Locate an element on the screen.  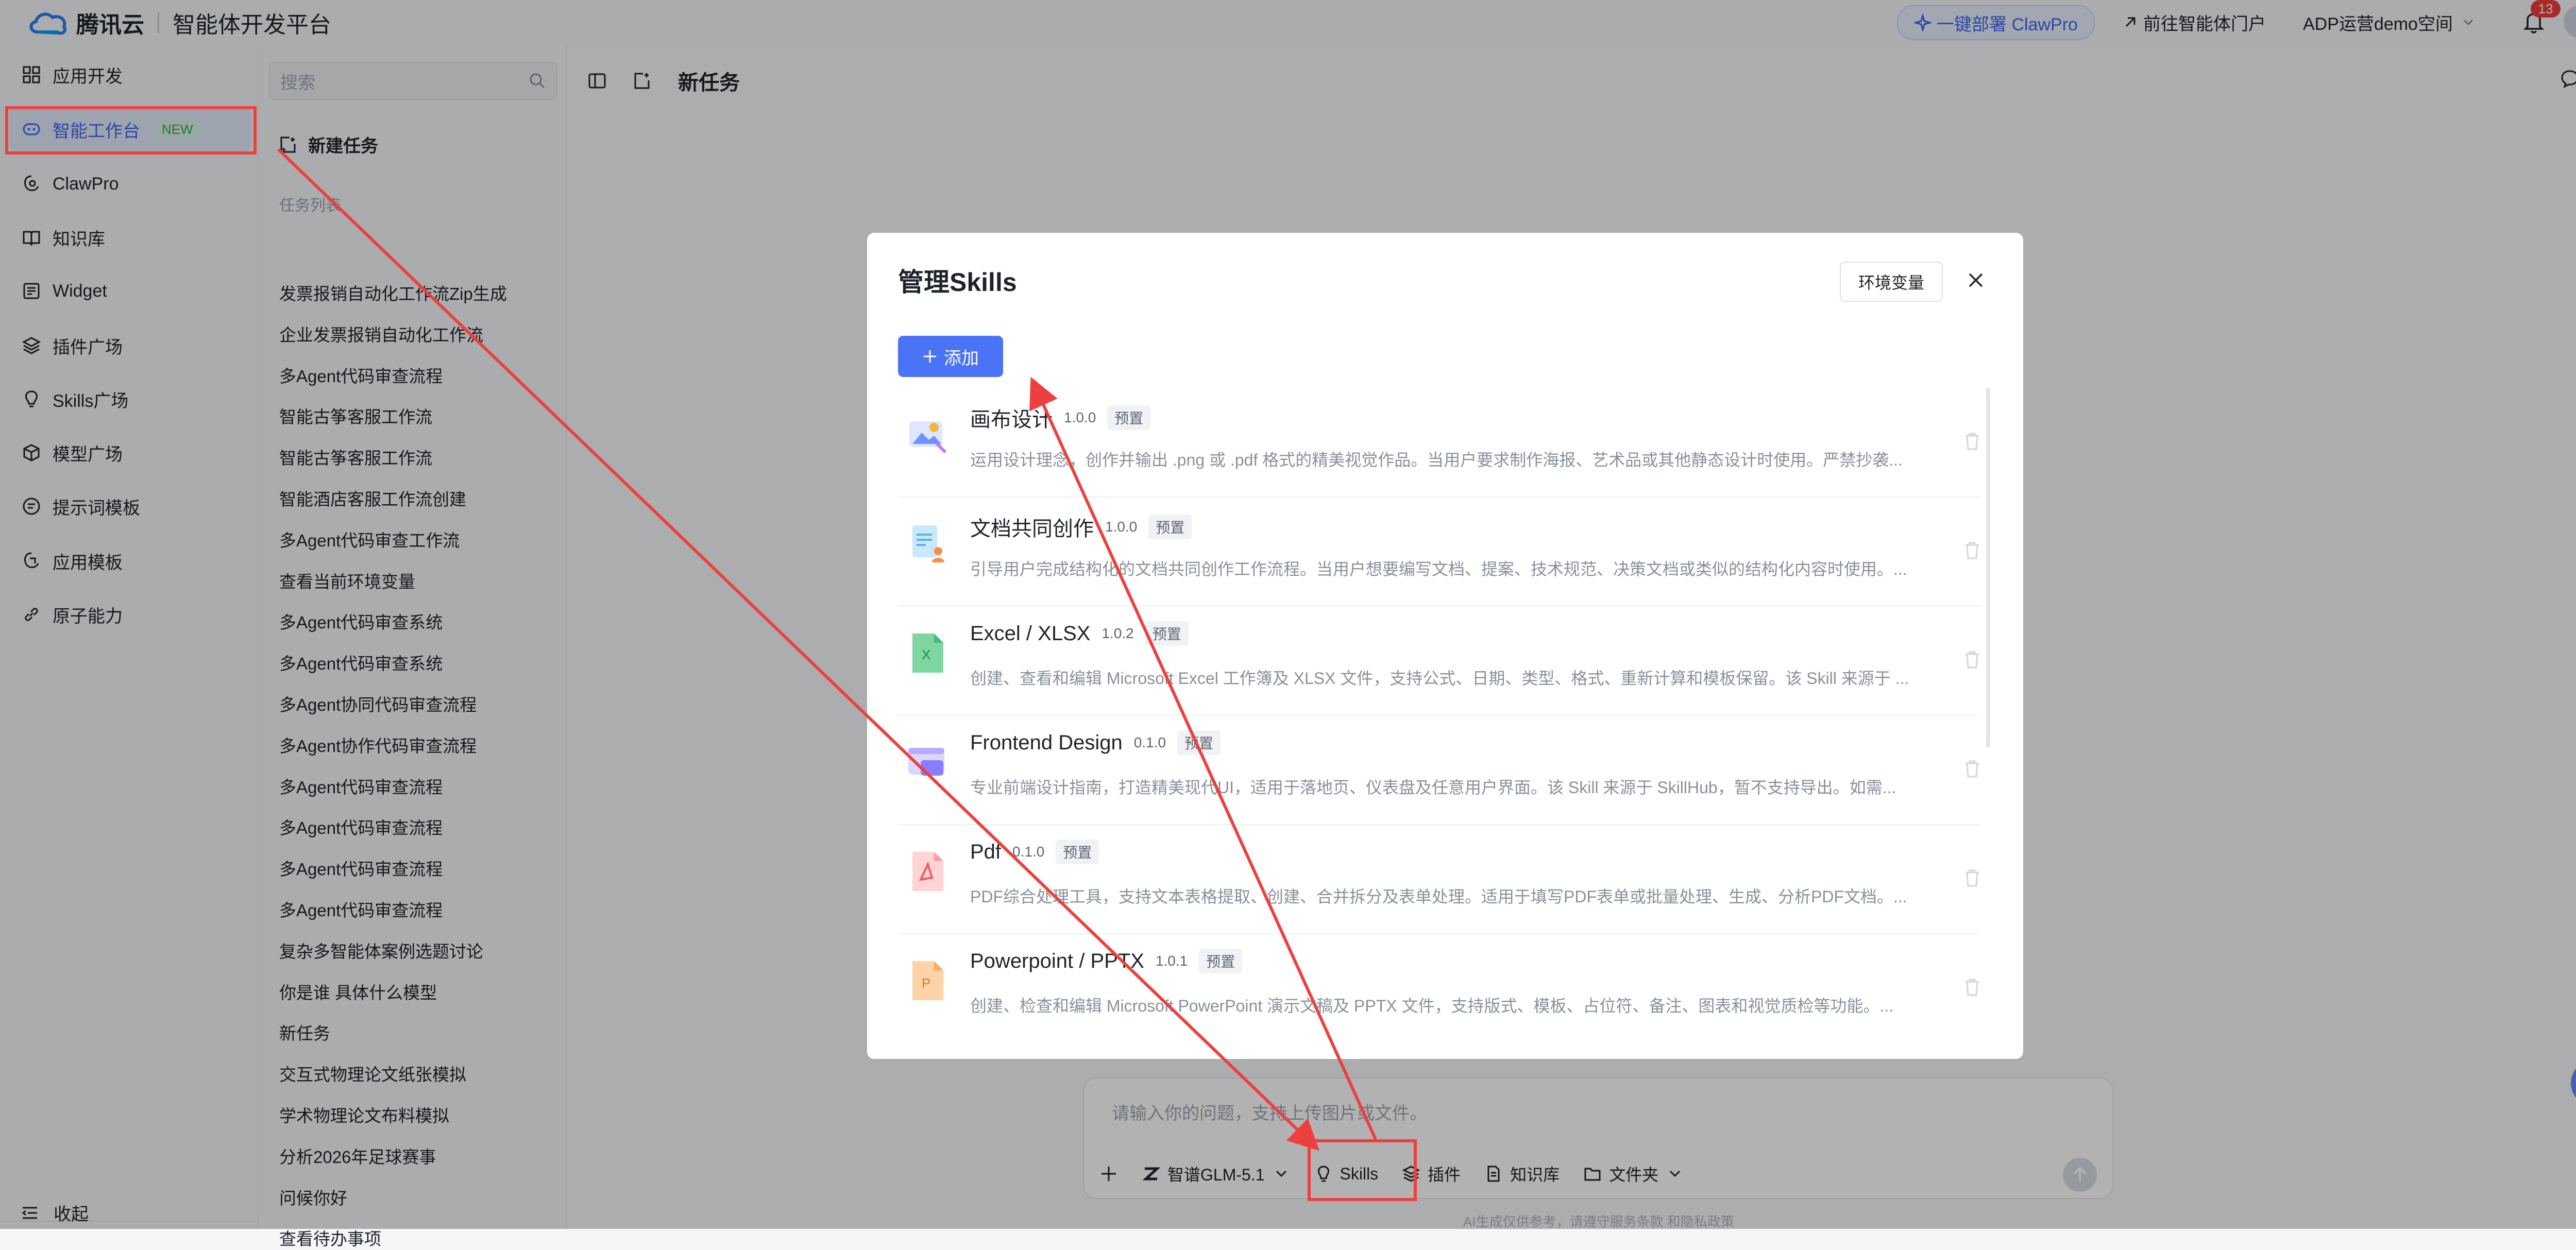
browser-window-icon is located at coordinates (926, 762).